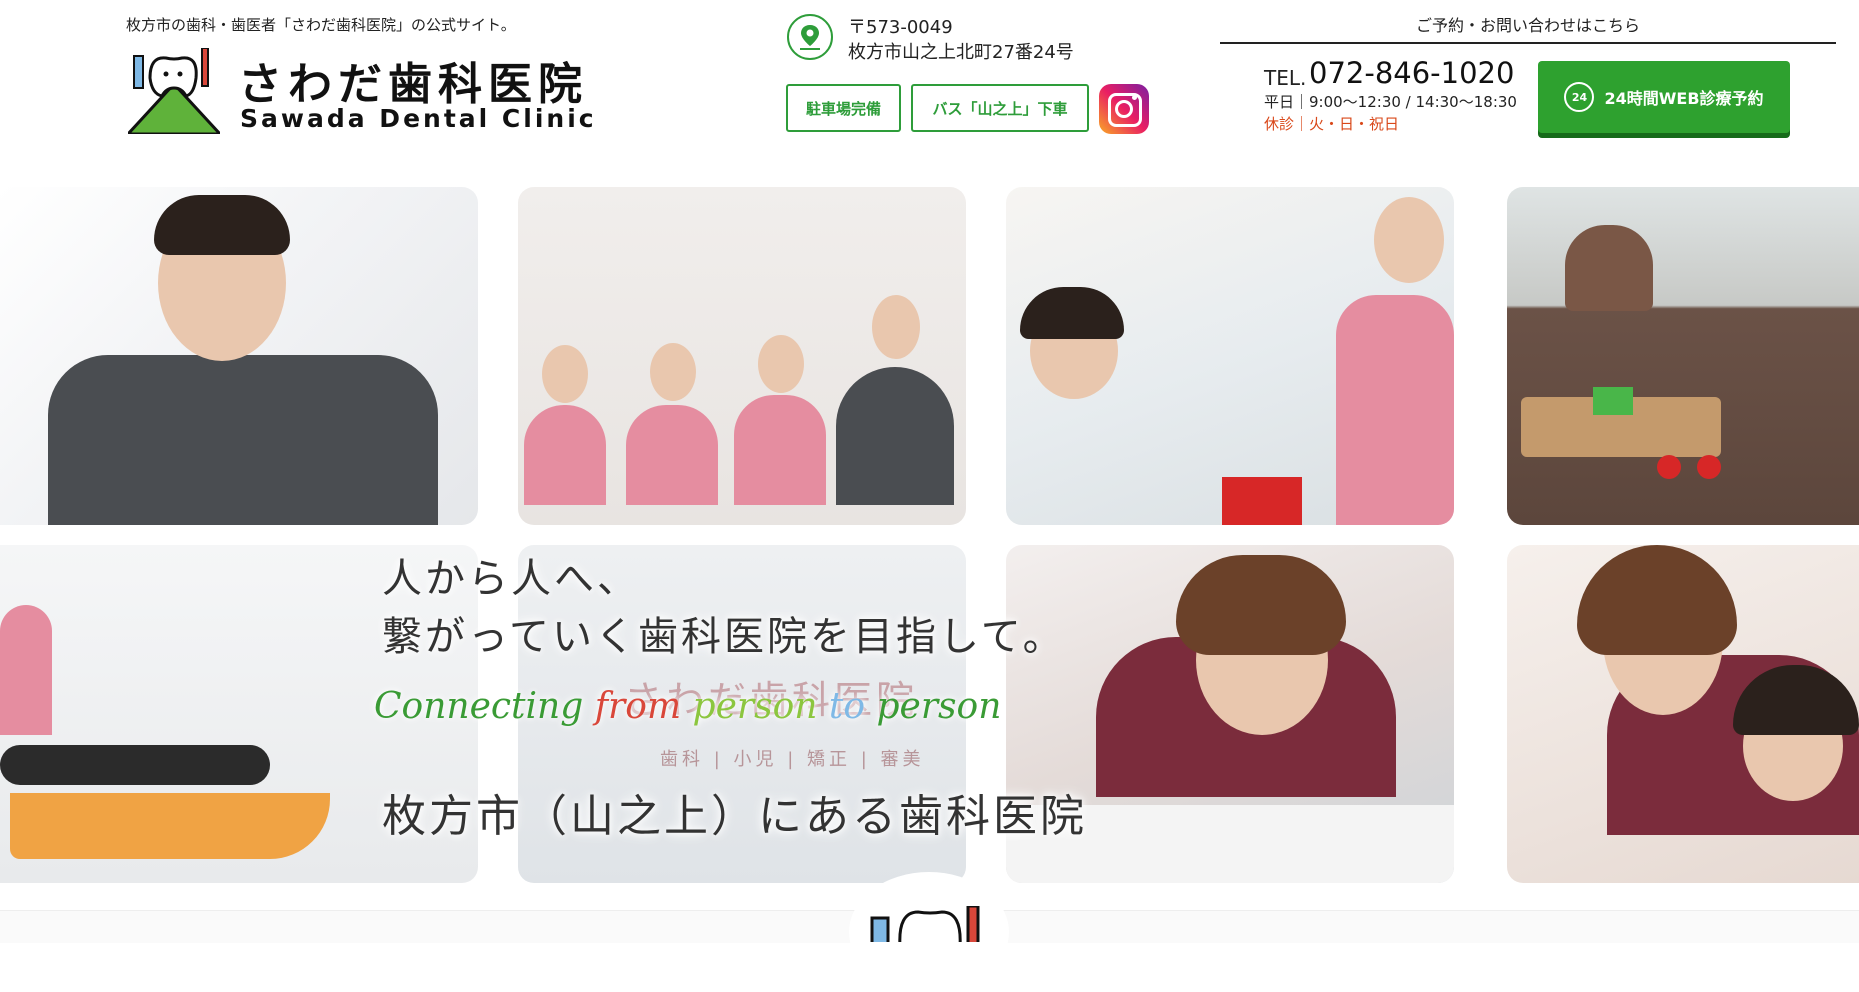 The image size is (1859, 992). I want to click on contact-title: ご予約・お問い合わせはこちら, so click(1527, 25).